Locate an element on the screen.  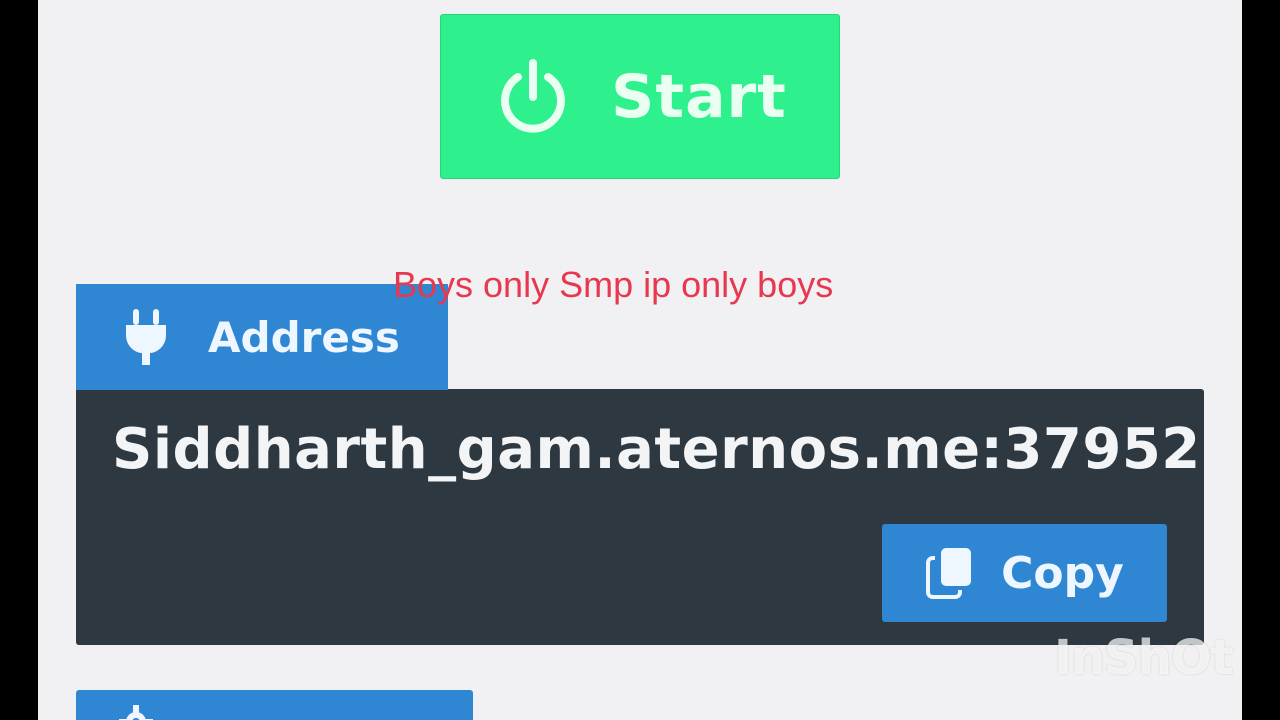
power-icon is located at coordinates (533, 95).